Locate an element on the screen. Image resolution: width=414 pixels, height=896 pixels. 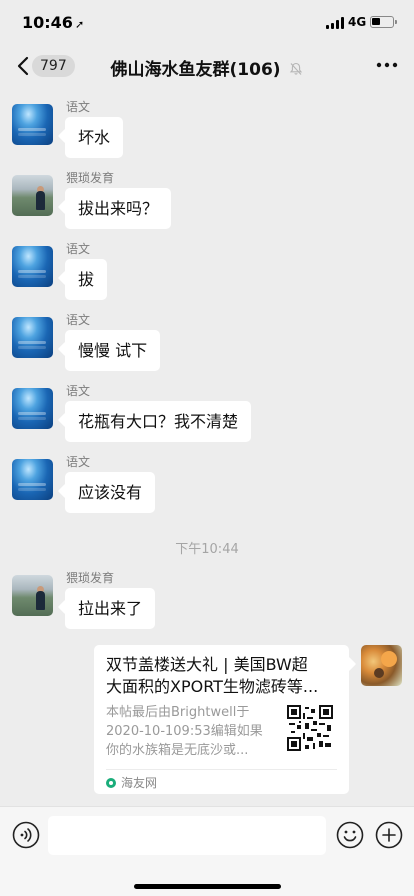
link-card-source: 海友网 is located at coordinates (131, 783).